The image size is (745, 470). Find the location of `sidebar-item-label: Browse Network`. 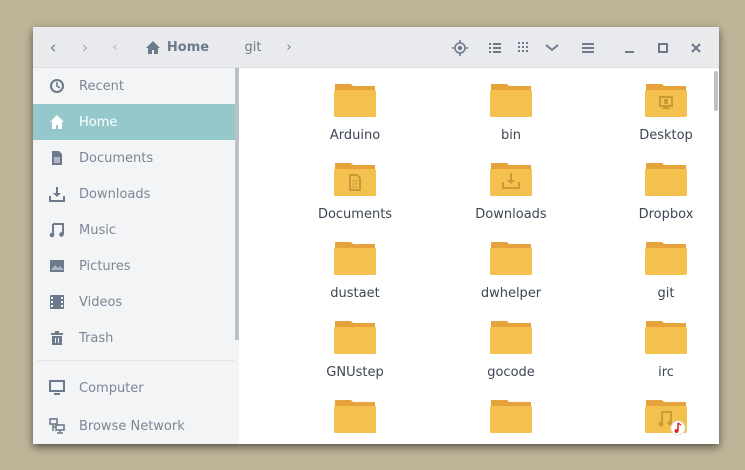

sidebar-item-label: Browse Network is located at coordinates (132, 426).